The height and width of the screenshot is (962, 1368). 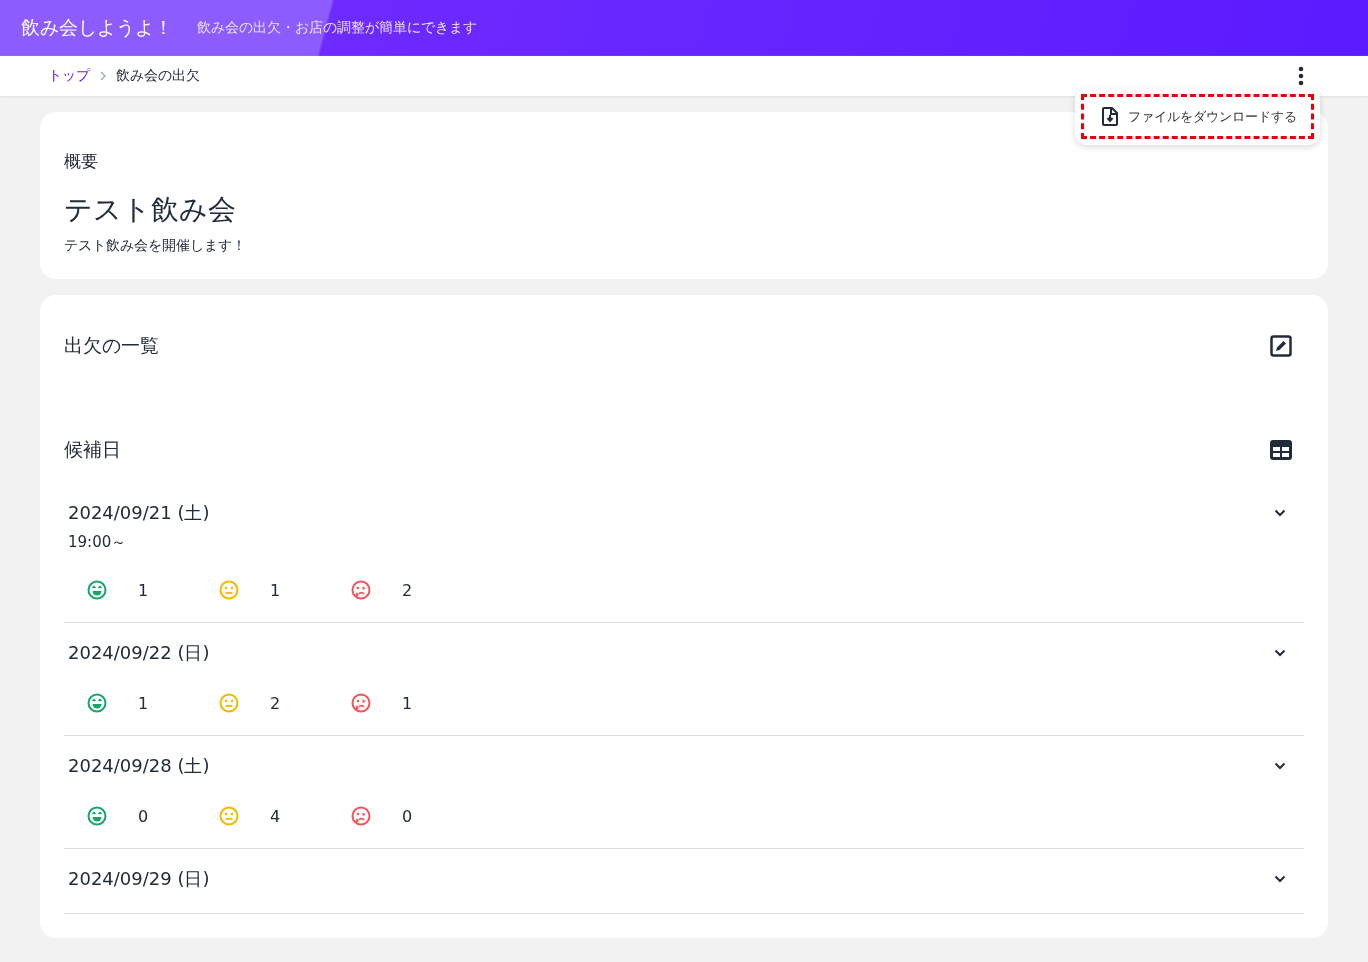 I want to click on event-title: テスト飲み会, so click(x=150, y=210).